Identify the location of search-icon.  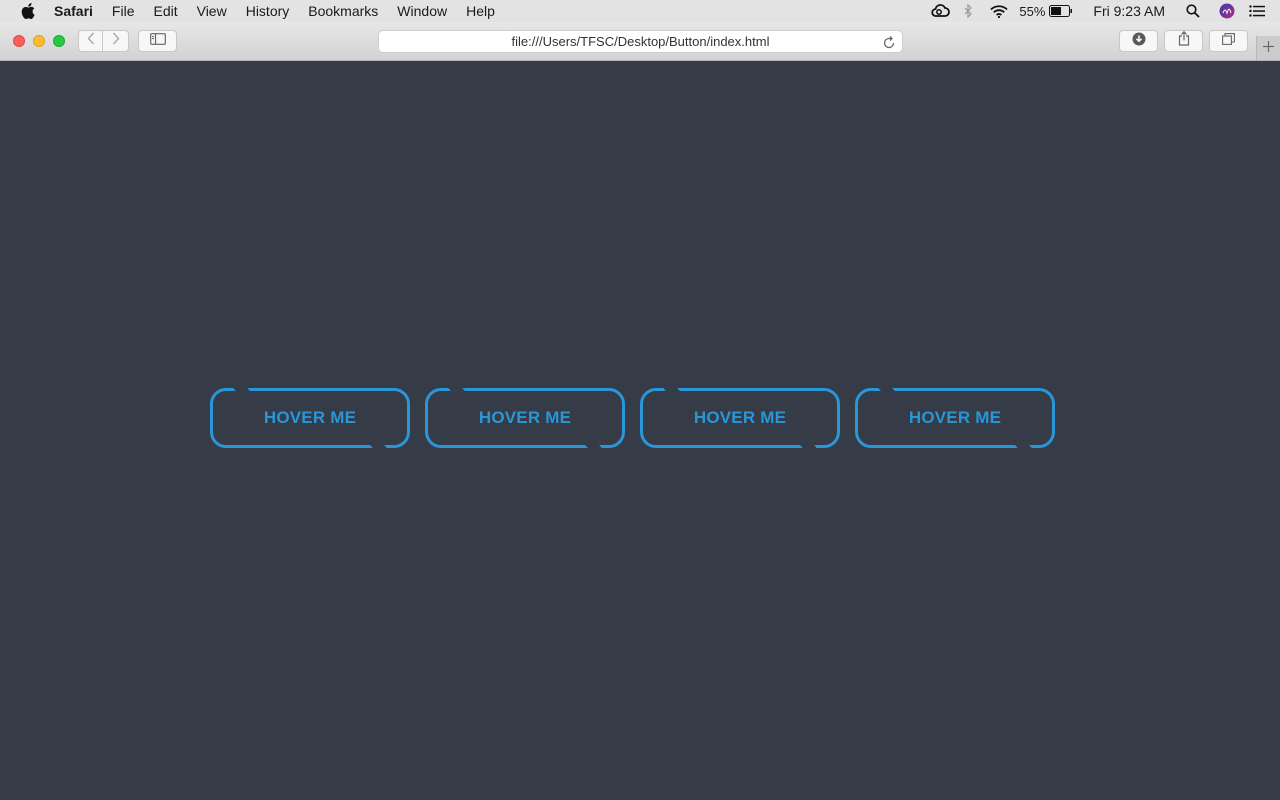
(1193, 11).